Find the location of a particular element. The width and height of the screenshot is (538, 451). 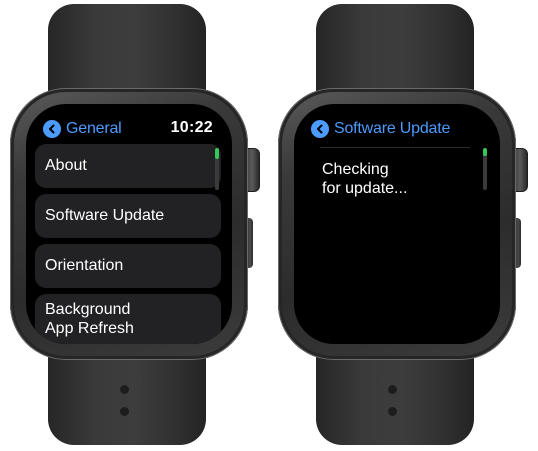

back-label: Software Update is located at coordinates (392, 128).